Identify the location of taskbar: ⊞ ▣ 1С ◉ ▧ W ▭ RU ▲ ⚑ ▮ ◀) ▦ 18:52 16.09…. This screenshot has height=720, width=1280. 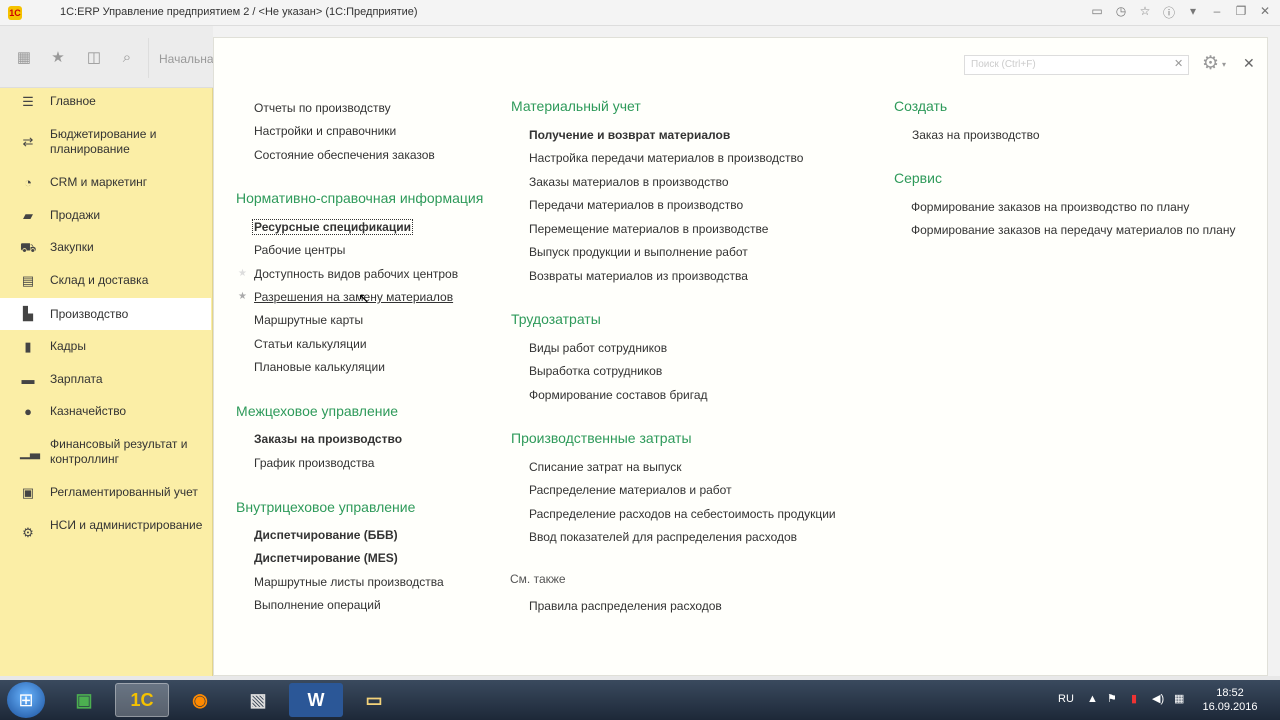
(640, 700).